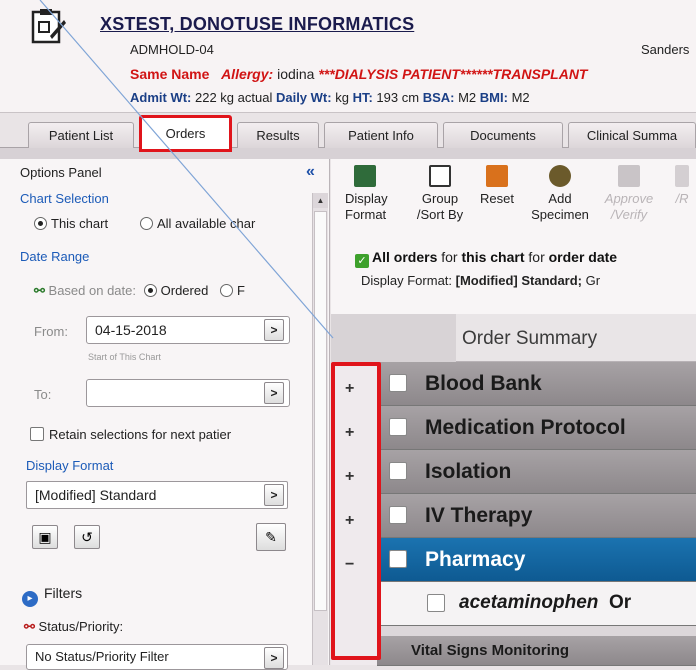  Describe the element at coordinates (583, 257) in the screenshot. I see `info-order-date: order date` at that location.